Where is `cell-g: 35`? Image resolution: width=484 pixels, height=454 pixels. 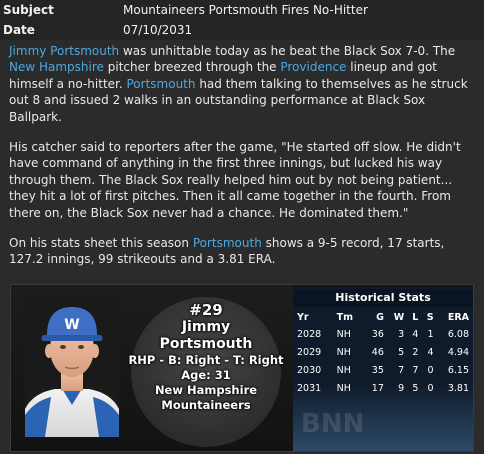 cell-g: 35 is located at coordinates (377, 370).